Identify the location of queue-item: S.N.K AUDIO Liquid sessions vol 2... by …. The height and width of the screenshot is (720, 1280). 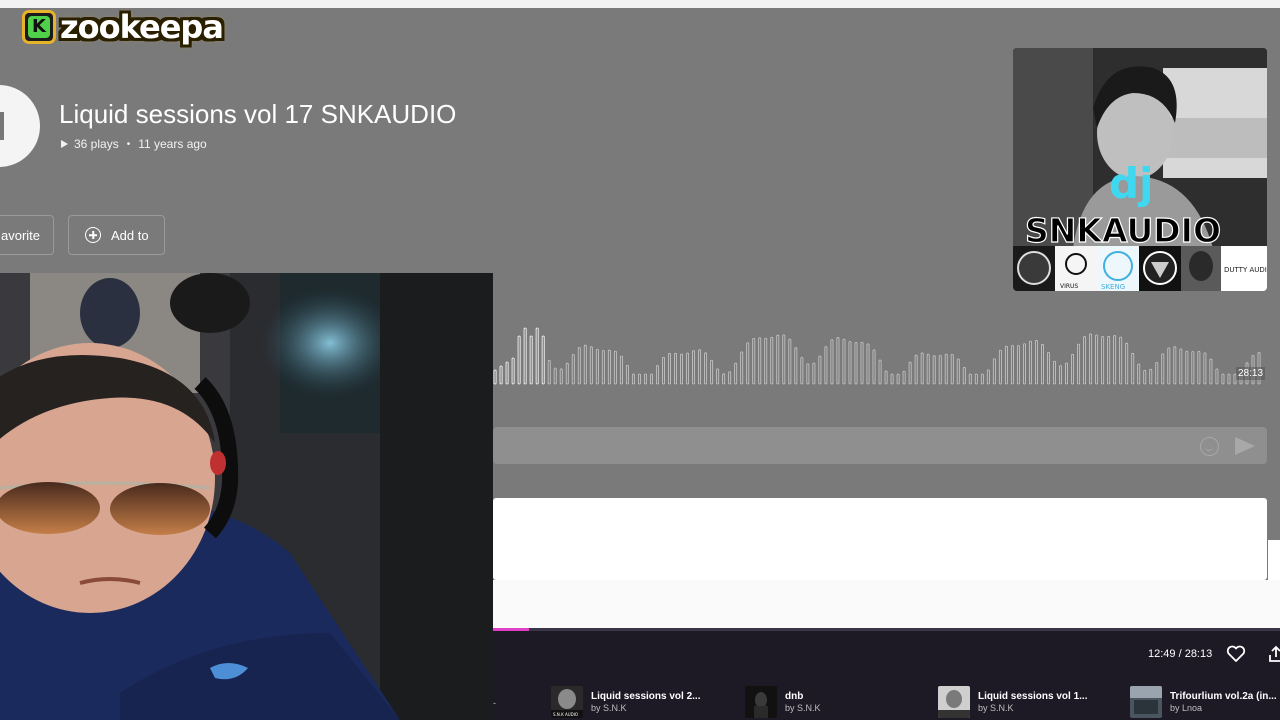
(625, 702).